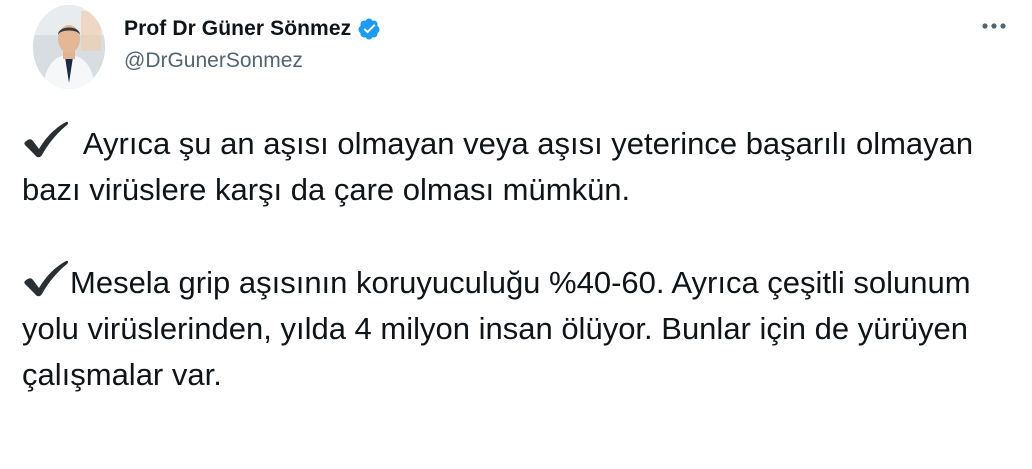 The width and height of the screenshot is (1032, 469). I want to click on author-name-row: Prof Dr Güner Sönmez, so click(252, 29).